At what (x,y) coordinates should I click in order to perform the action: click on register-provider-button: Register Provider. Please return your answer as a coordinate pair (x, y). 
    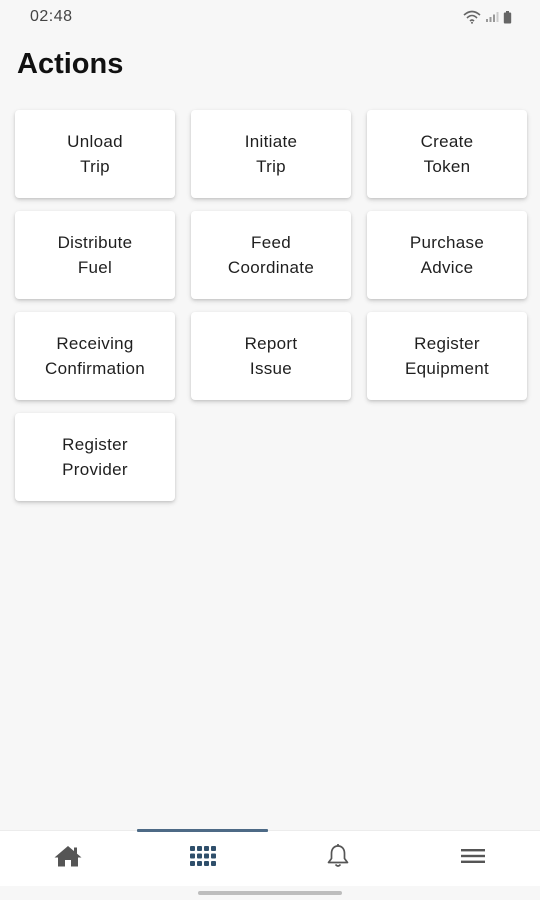
    Looking at the image, I should click on (95, 457).